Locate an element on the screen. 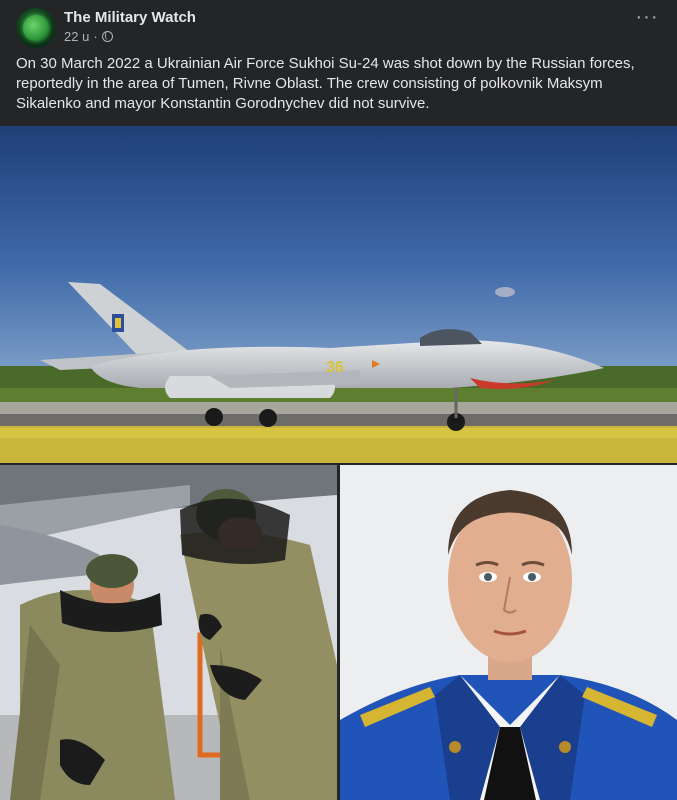 The height and width of the screenshot is (800, 677). post-meta: 22 u · is located at coordinates (88, 36).